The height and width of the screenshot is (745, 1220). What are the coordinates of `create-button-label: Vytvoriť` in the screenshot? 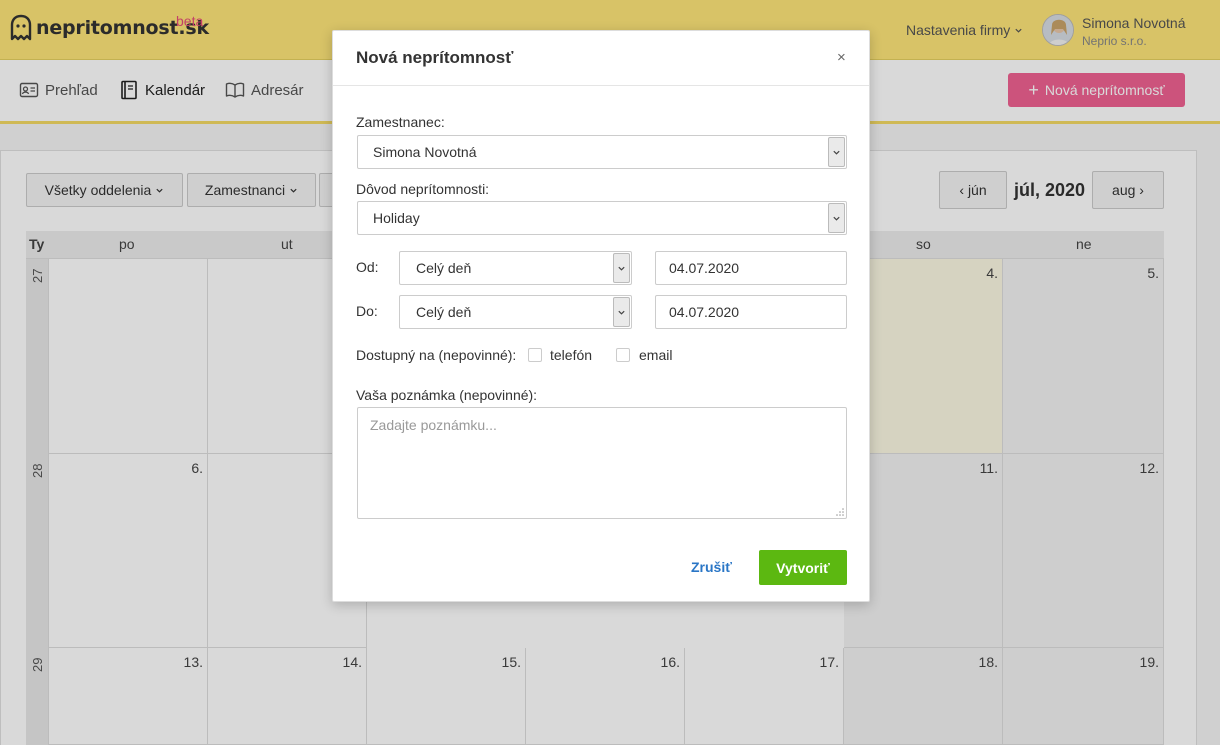 It's located at (803, 567).